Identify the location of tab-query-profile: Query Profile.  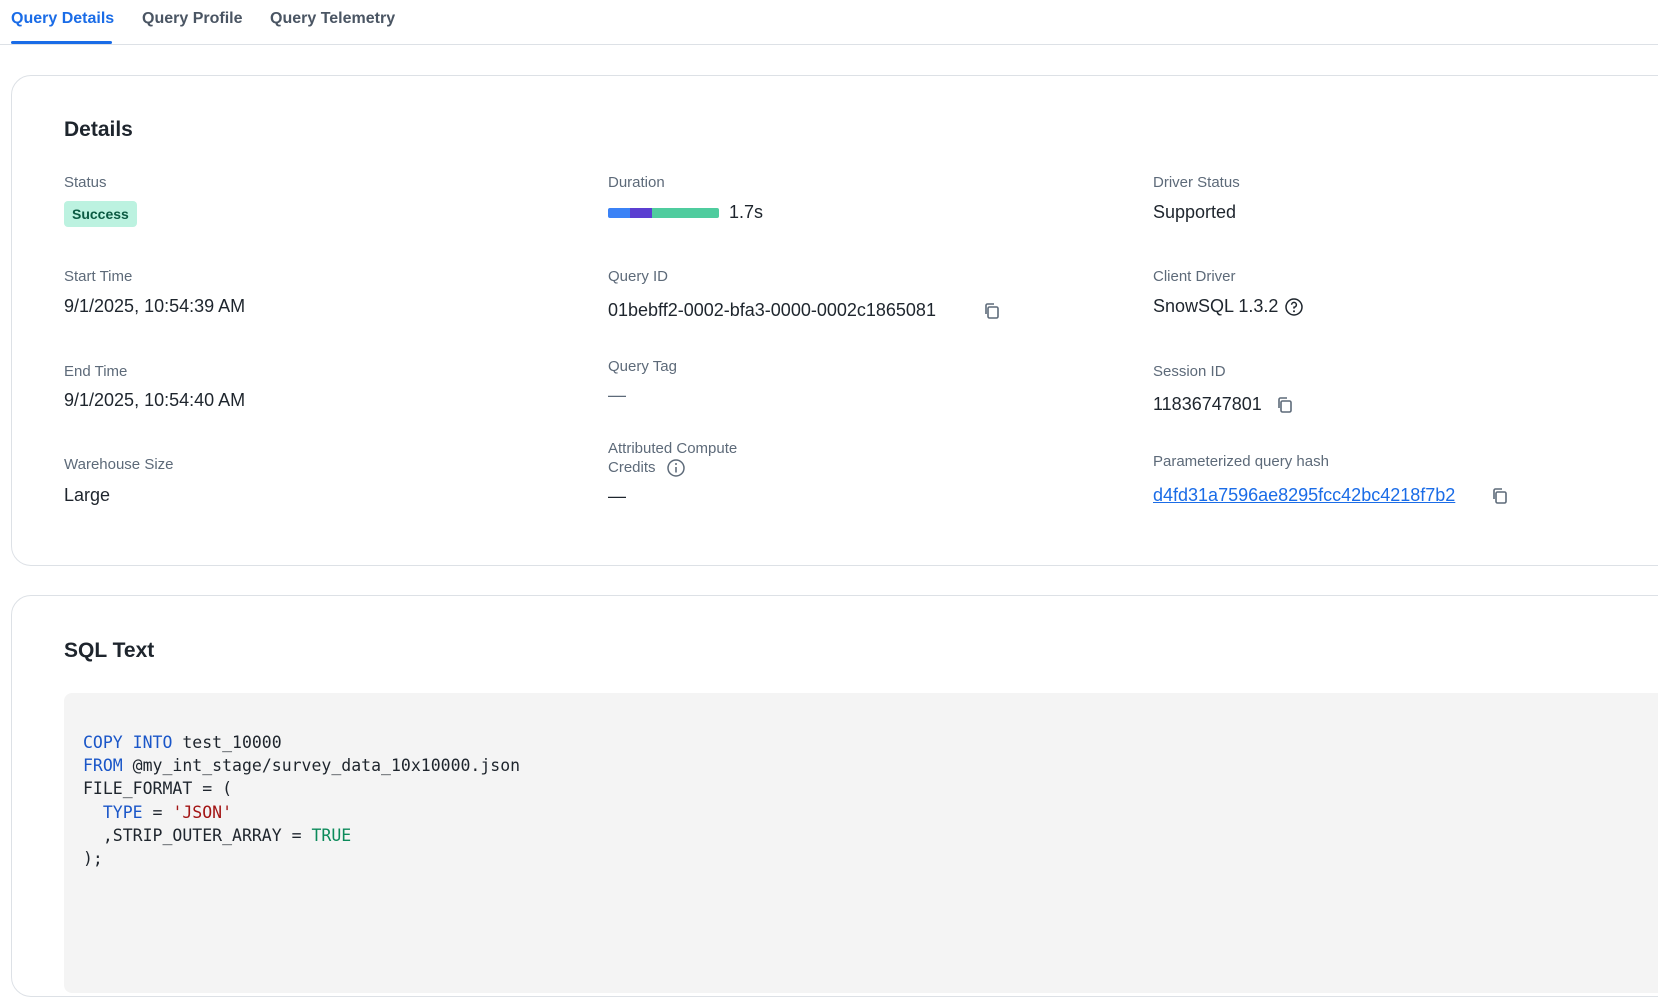
(192, 19).